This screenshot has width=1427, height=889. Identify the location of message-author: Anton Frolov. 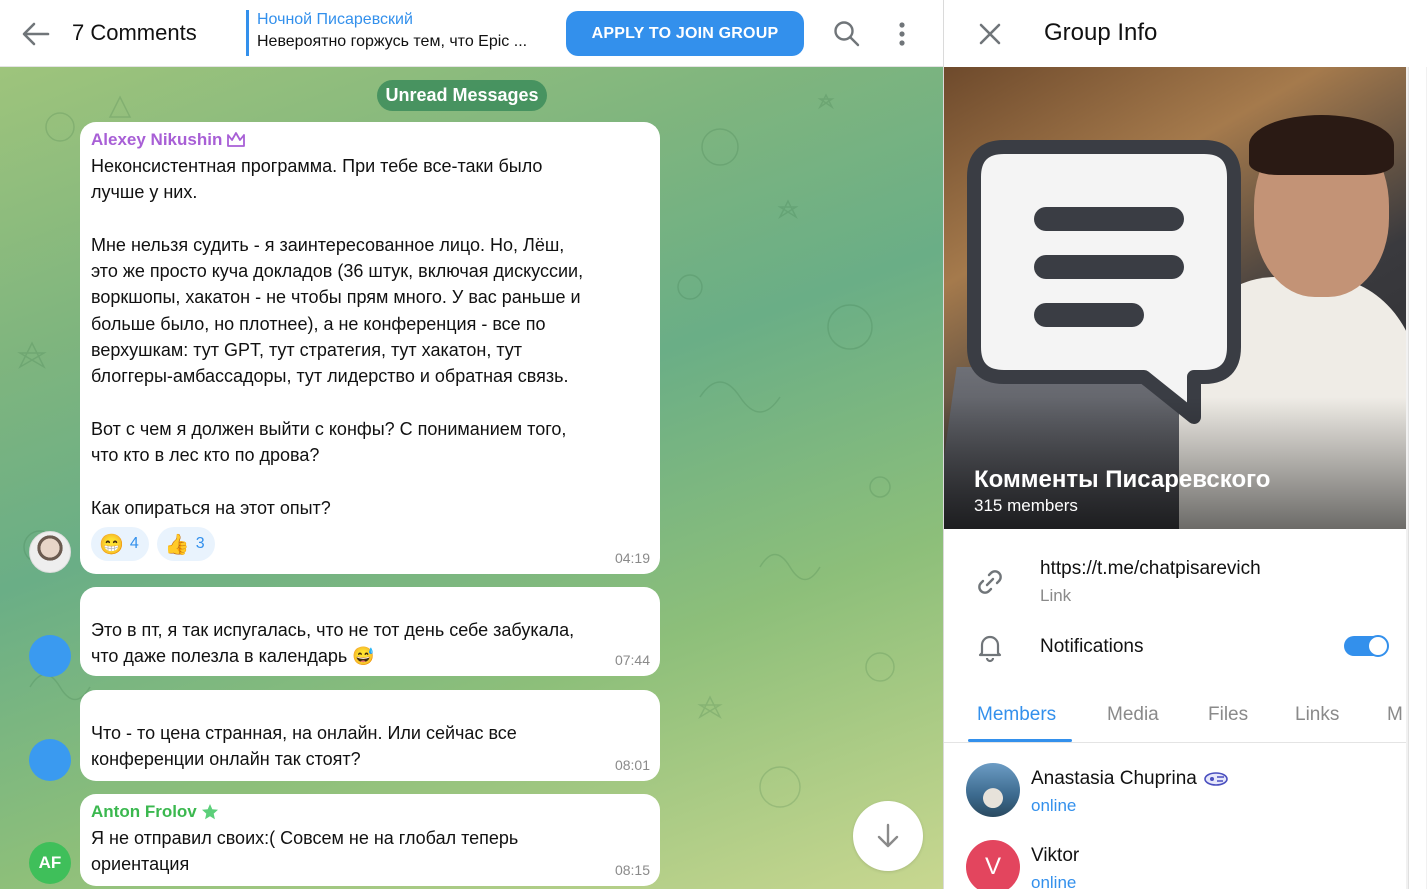
(370, 812).